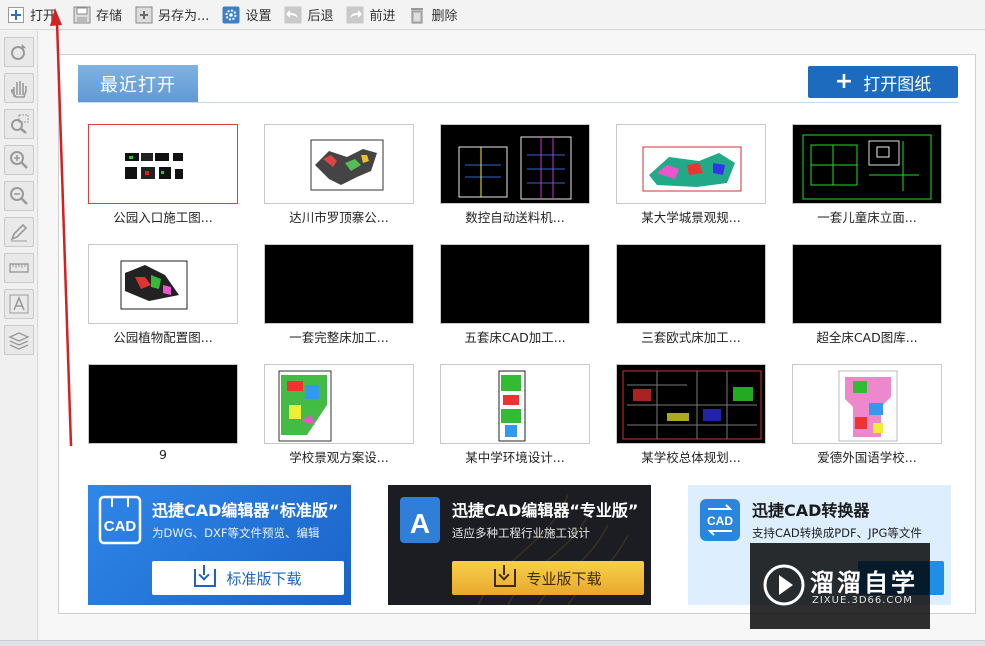 The image size is (985, 646). What do you see at coordinates (245, 510) in the screenshot?
I see `banner-title: 迅捷CAD编辑器“标准版”` at bounding box center [245, 510].